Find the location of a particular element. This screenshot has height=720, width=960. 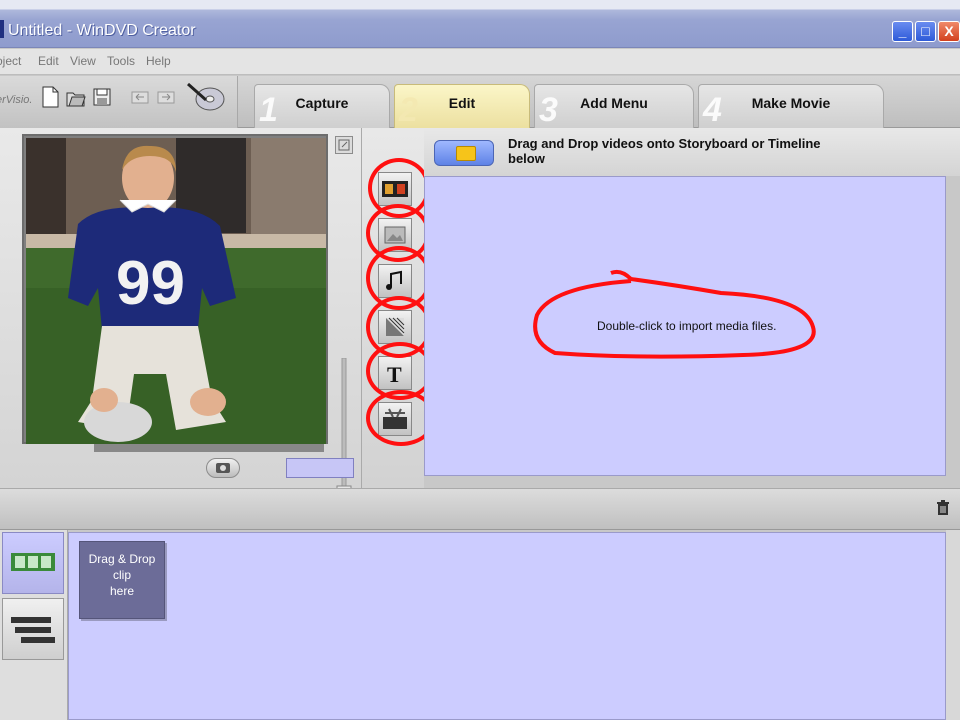

tab-label: Edit is located at coordinates (462, 103).